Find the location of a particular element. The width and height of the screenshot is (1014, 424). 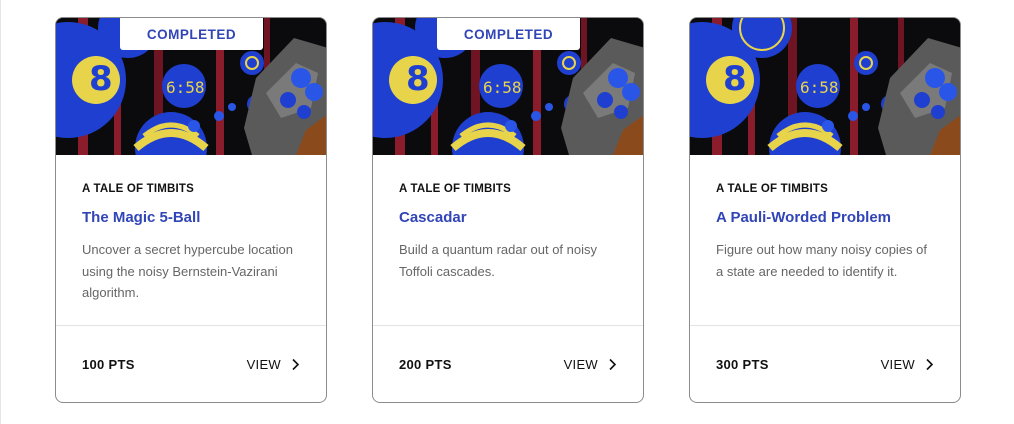

card-points: 100 PTS is located at coordinates (108, 364).